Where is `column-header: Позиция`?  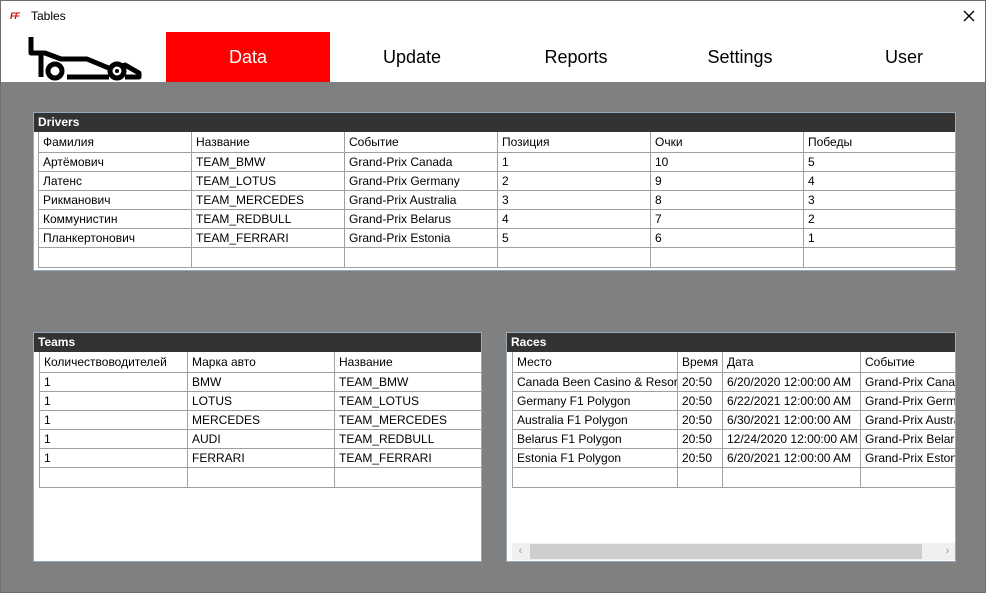
column-header: Позиция is located at coordinates (574, 142).